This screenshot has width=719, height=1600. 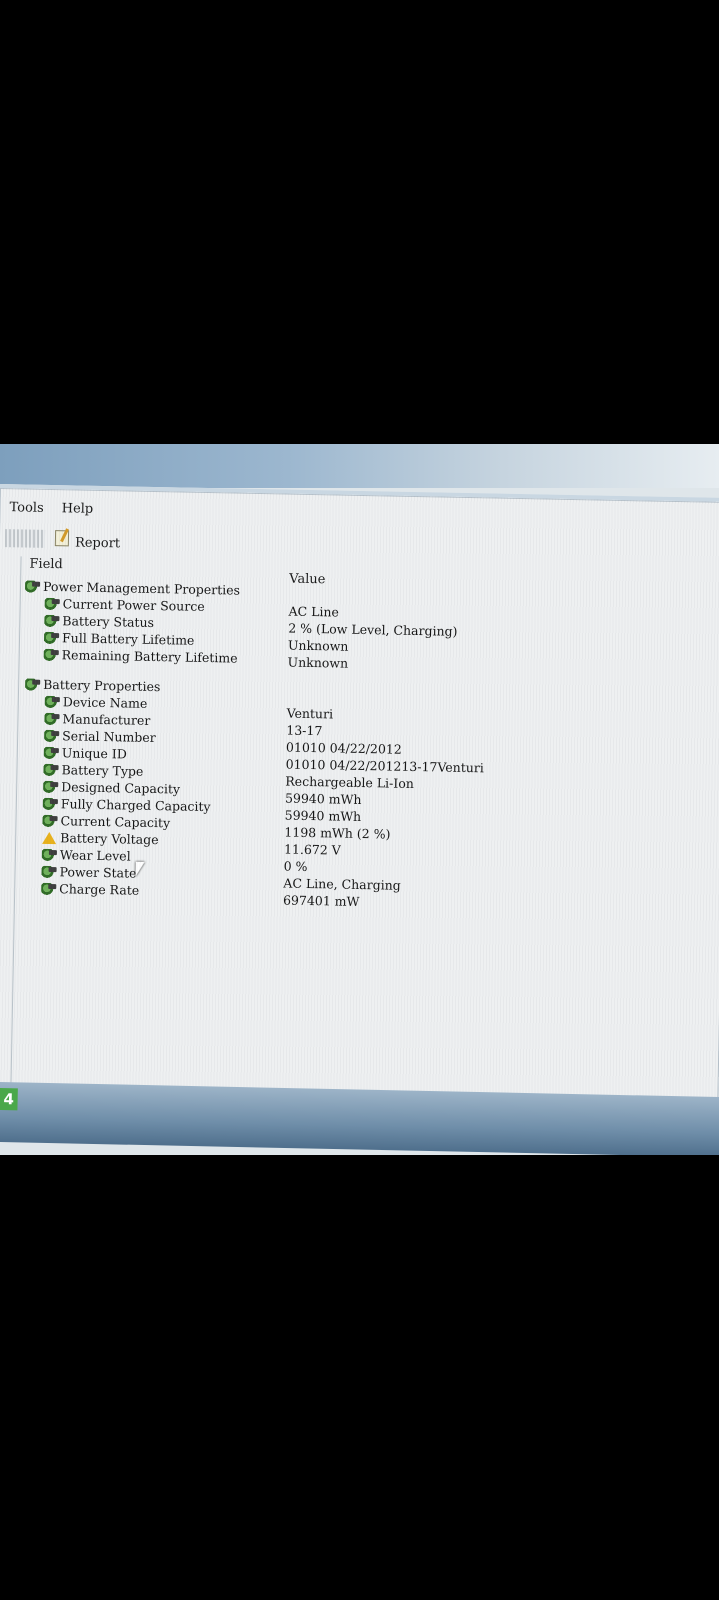 I want to click on field-label: Current Power Source, so click(x=133, y=605).